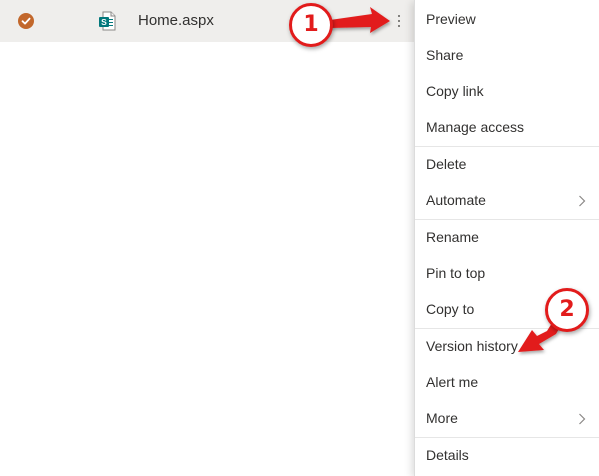 Image resolution: width=599 pixels, height=476 pixels. I want to click on step-1-callout: 1, so click(311, 25).